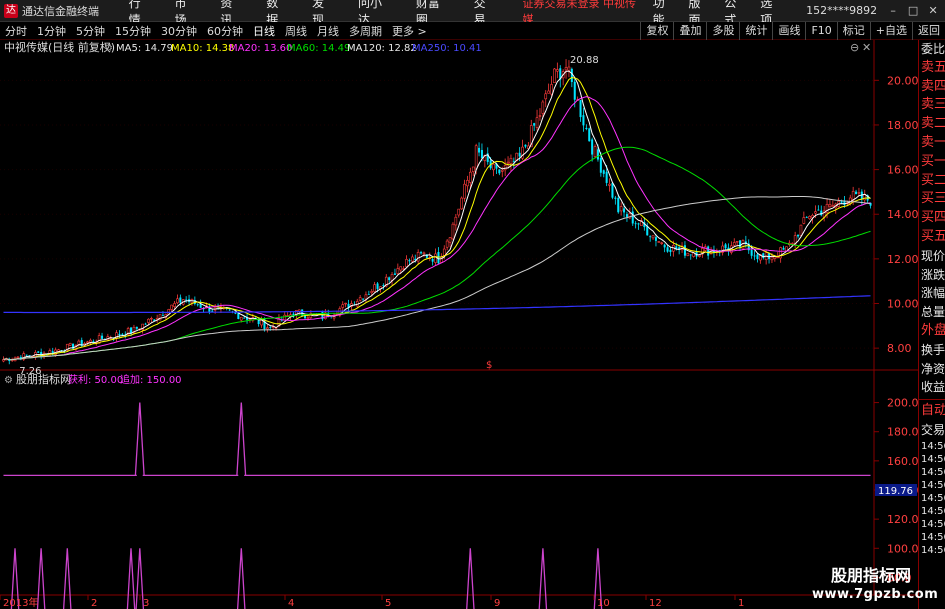  What do you see at coordinates (932, 237) in the screenshot?
I see `quote-label-buy5: 买五` at bounding box center [932, 237].